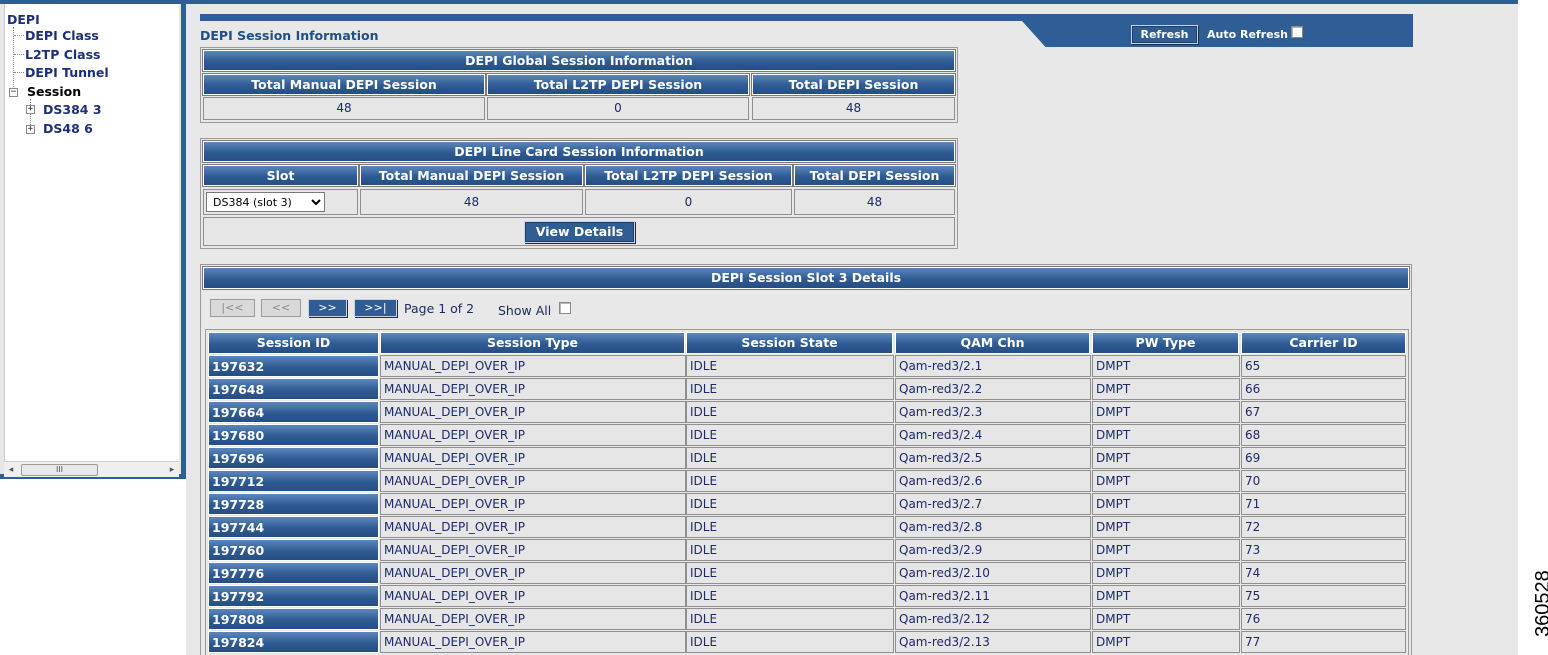 The image size is (1548, 655). I want to click on cell-qam-chn: Qam-red3/2.10, so click(993, 573).